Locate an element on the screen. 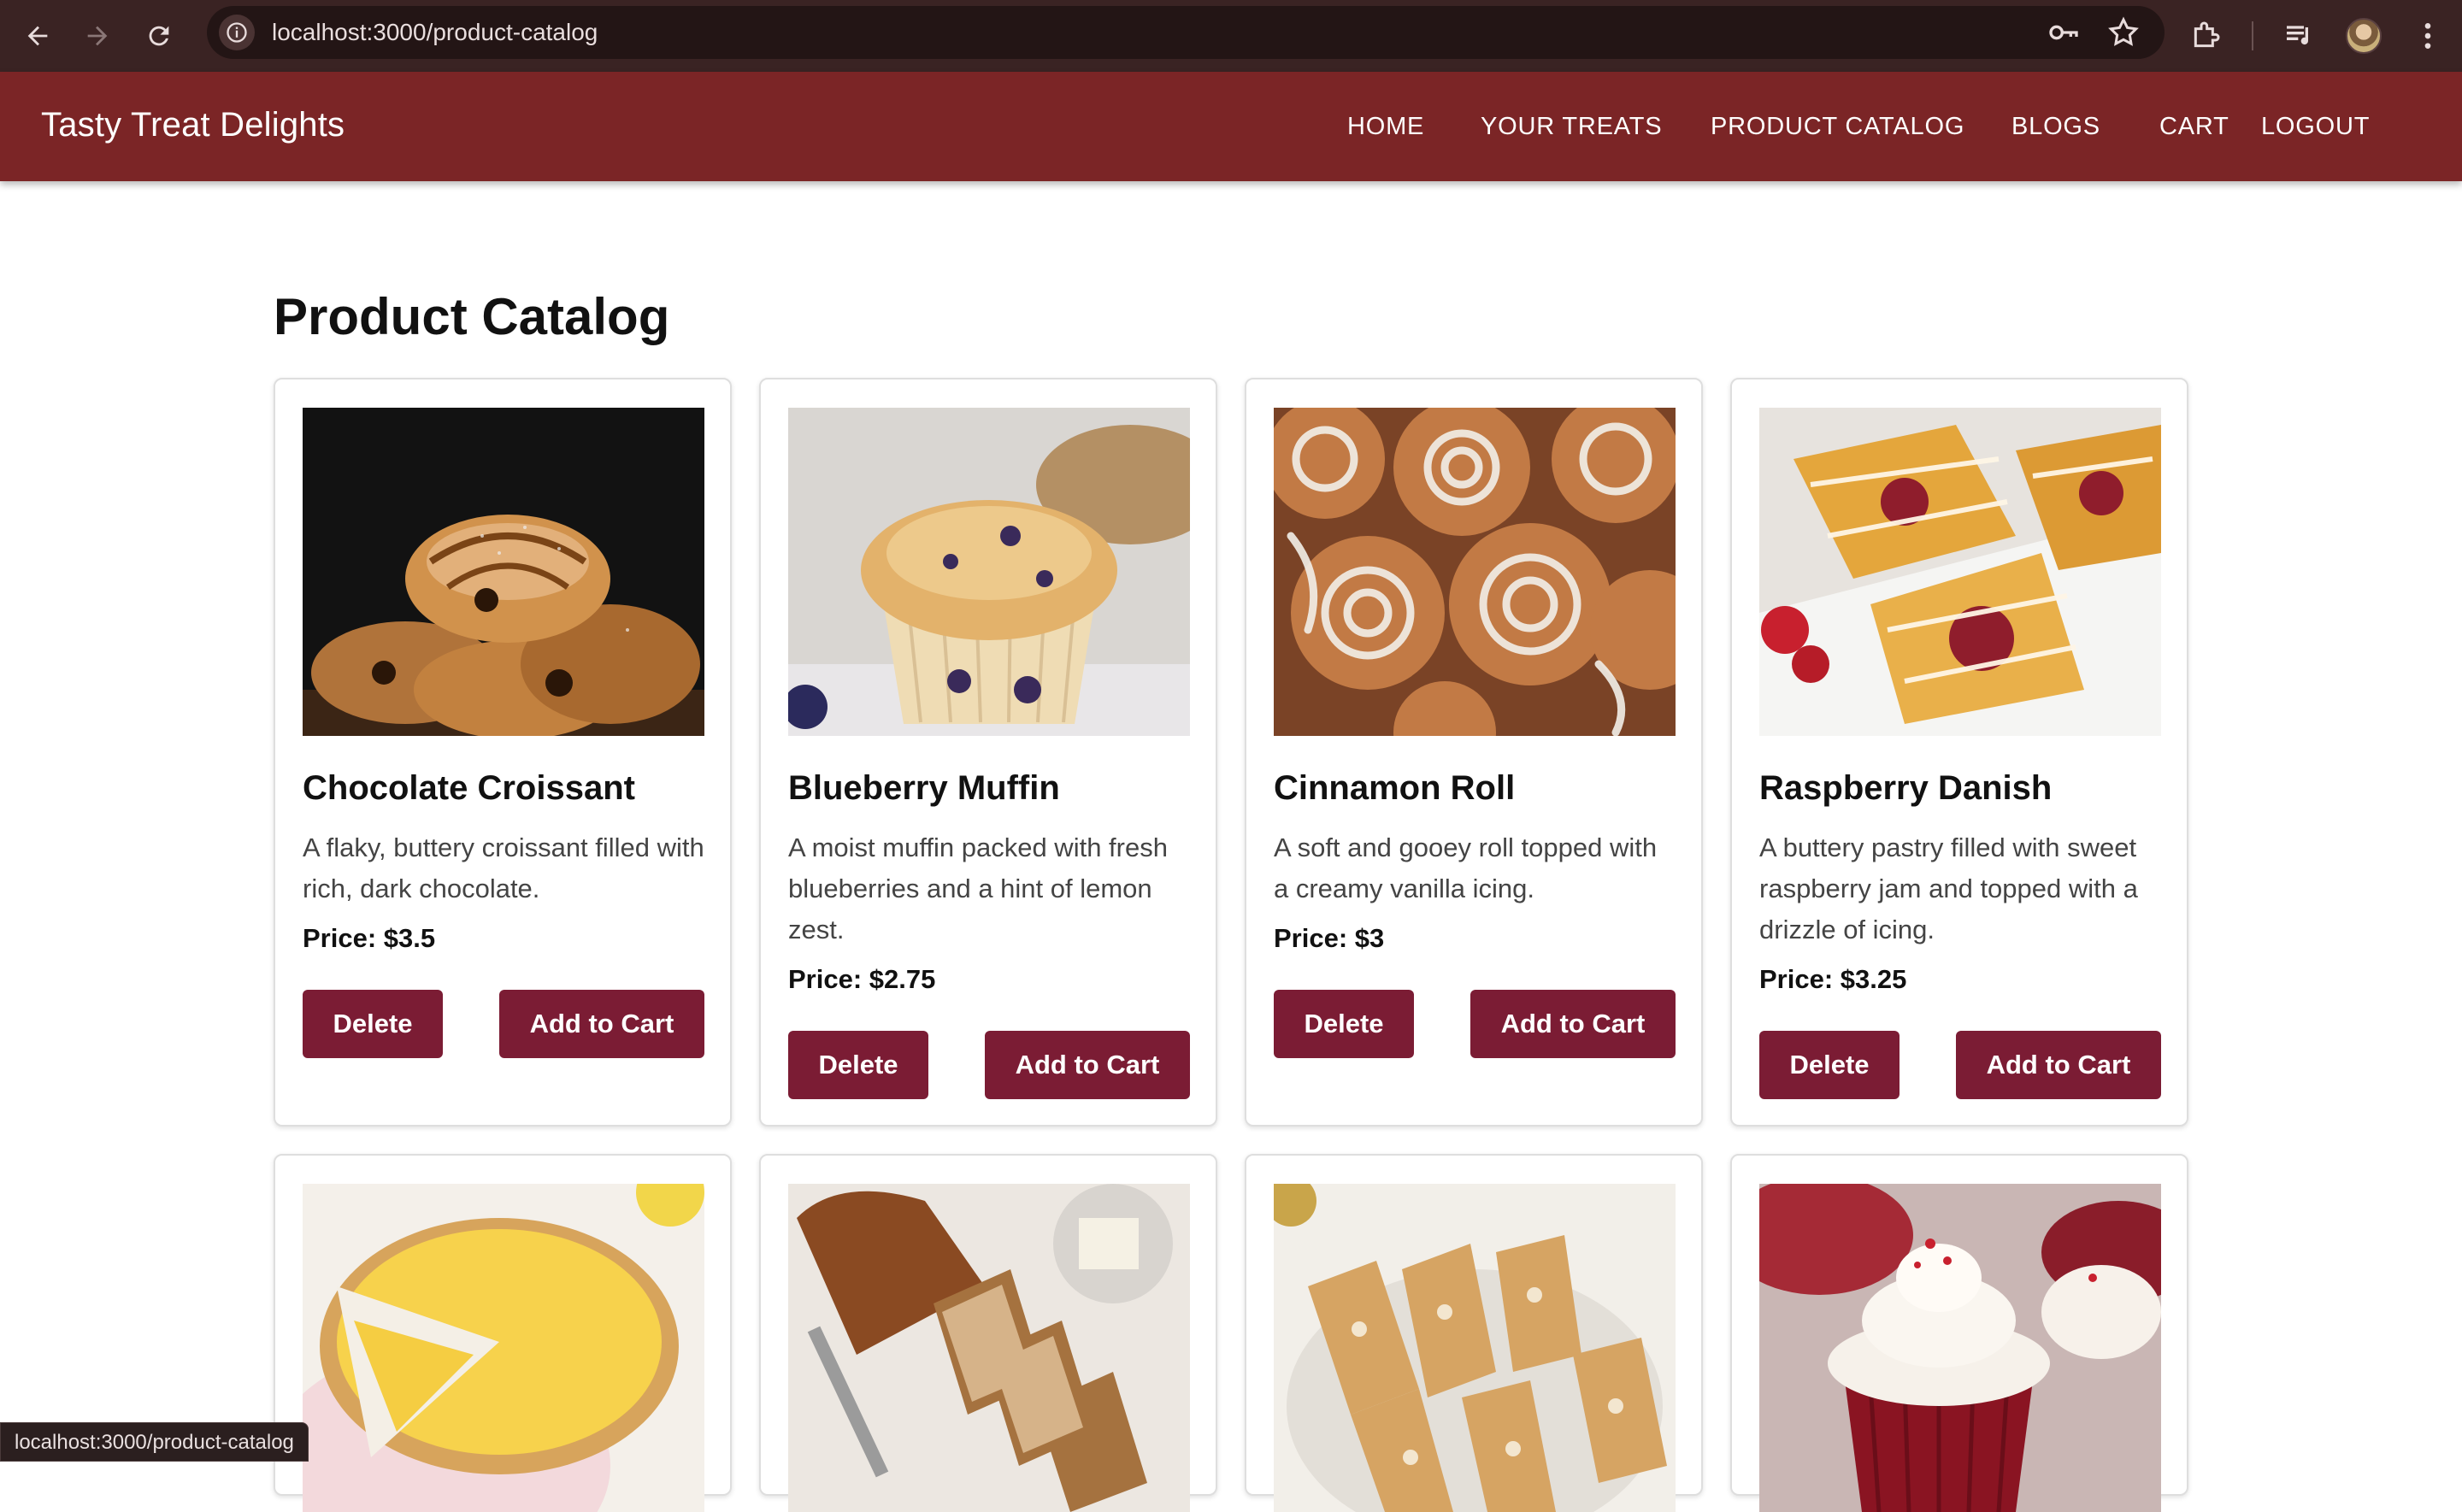 Image resolution: width=2462 pixels, height=1512 pixels. nav-cart: CART is located at coordinates (2194, 127).